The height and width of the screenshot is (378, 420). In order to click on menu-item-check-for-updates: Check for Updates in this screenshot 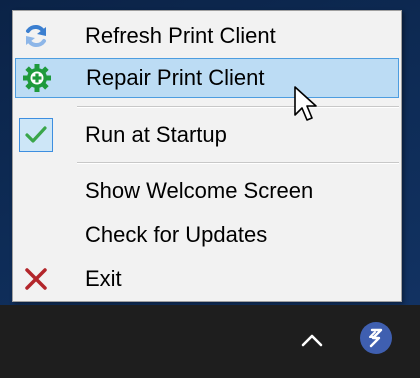, I will do `click(207, 235)`.